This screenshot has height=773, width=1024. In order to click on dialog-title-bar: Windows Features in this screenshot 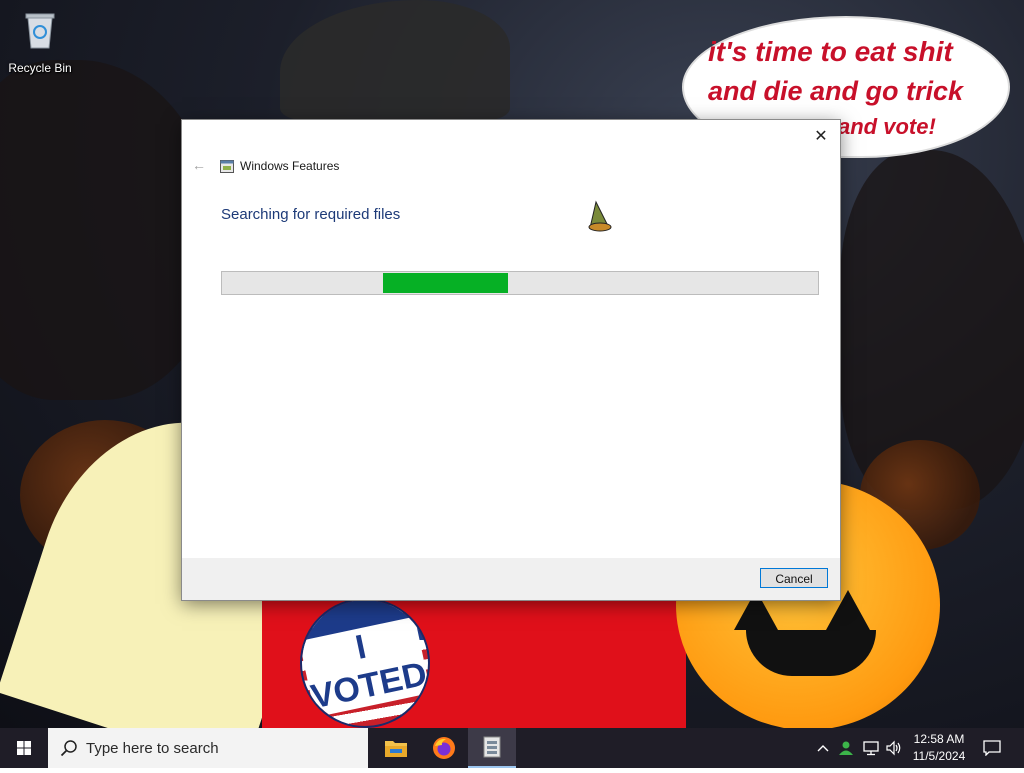, I will do `click(279, 166)`.